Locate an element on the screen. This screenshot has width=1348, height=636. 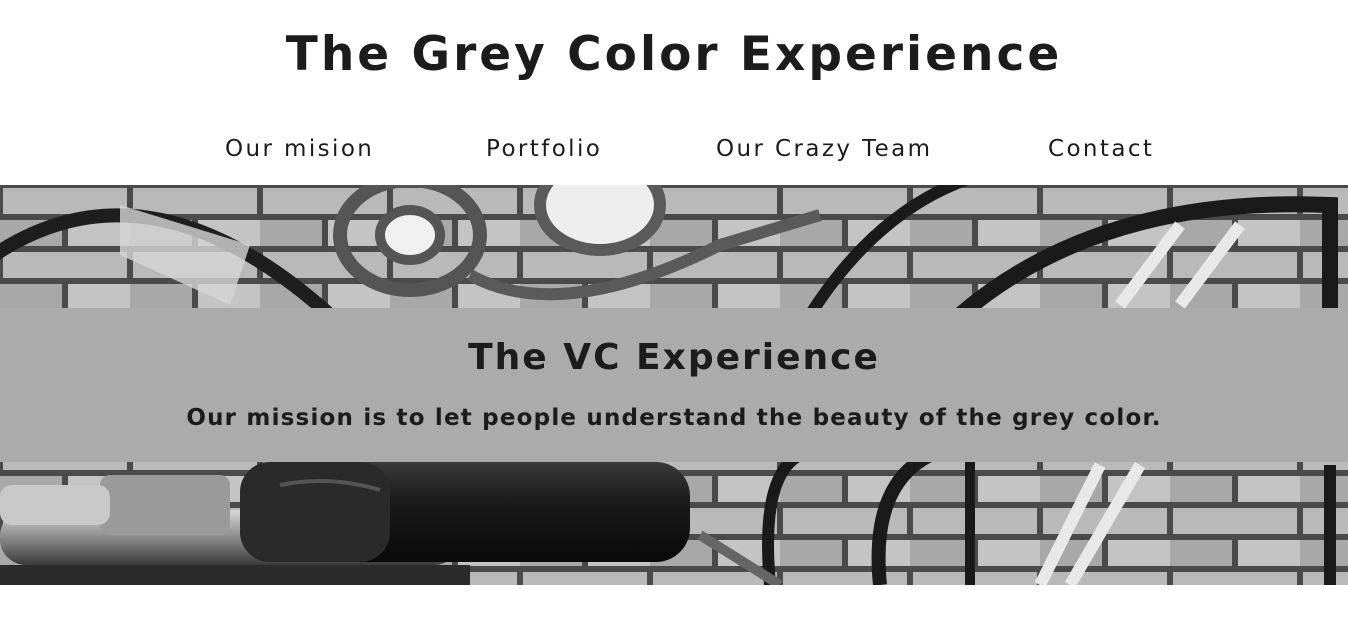
nav-link-our-mission: Our mision is located at coordinates (299, 149).